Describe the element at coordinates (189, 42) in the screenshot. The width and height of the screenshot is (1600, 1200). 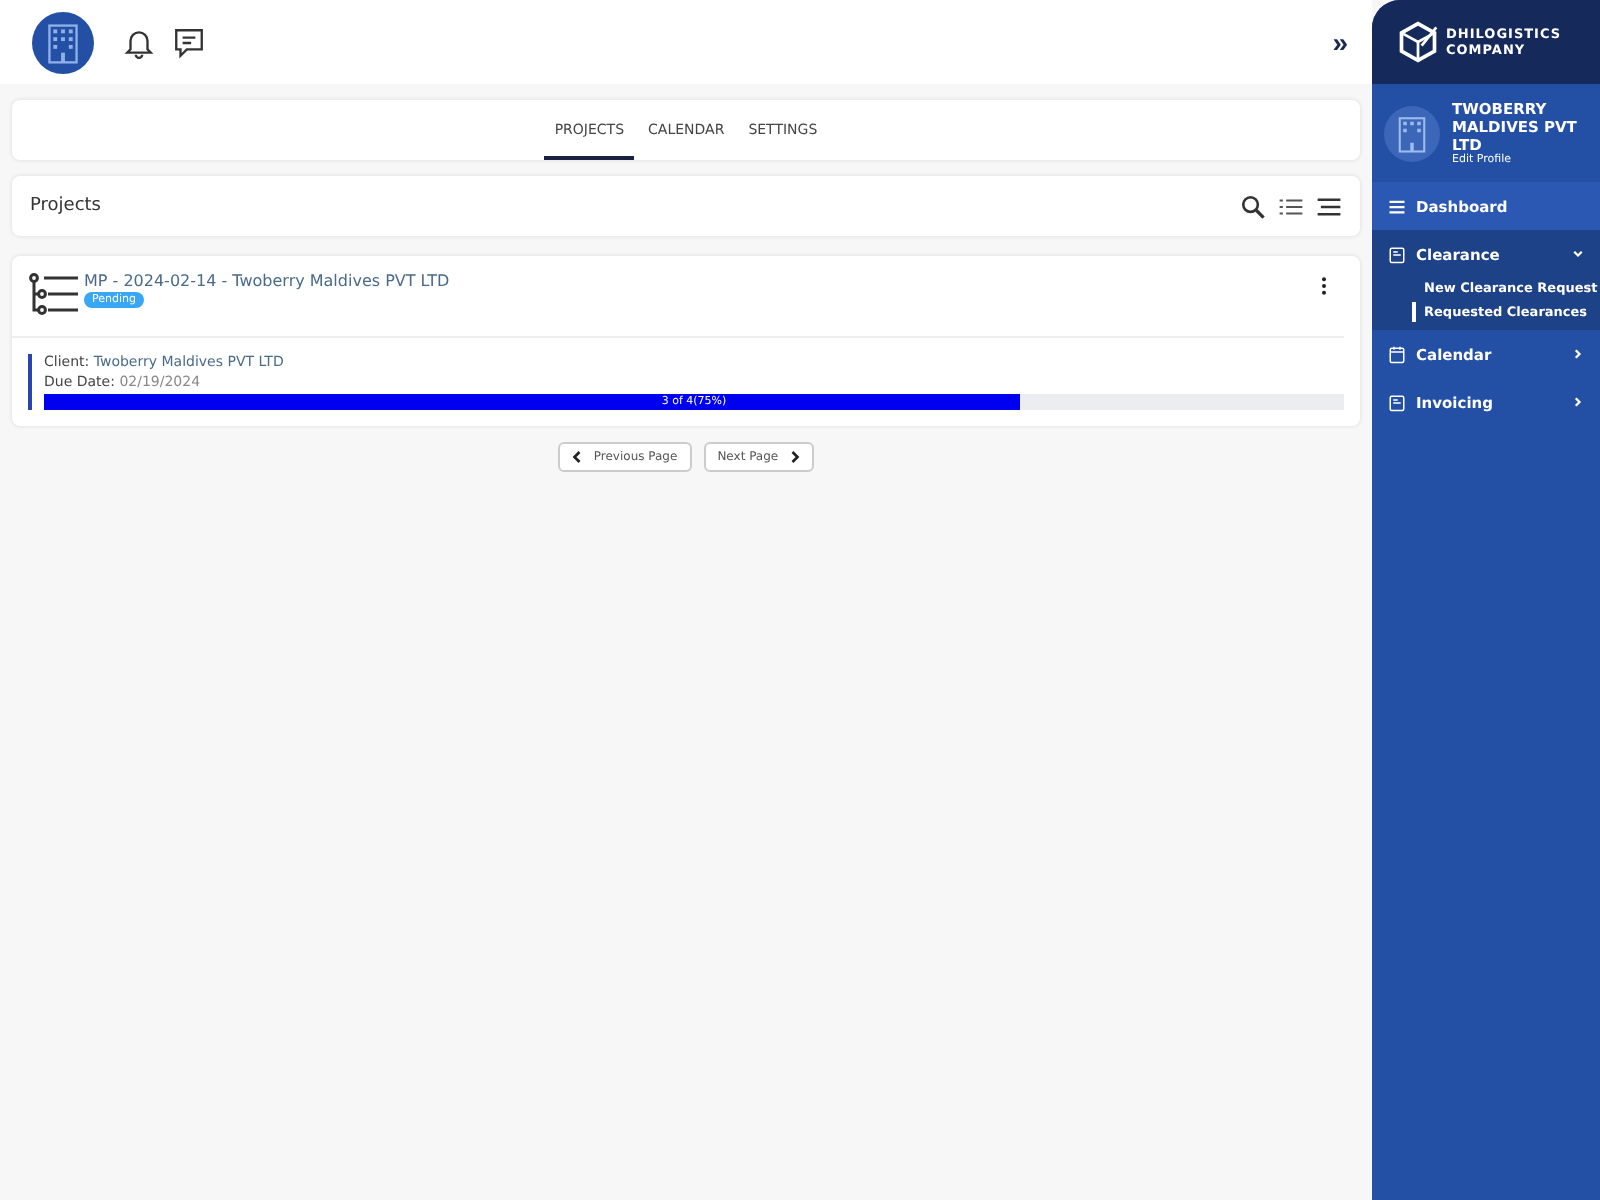
I see `message-icon` at that location.